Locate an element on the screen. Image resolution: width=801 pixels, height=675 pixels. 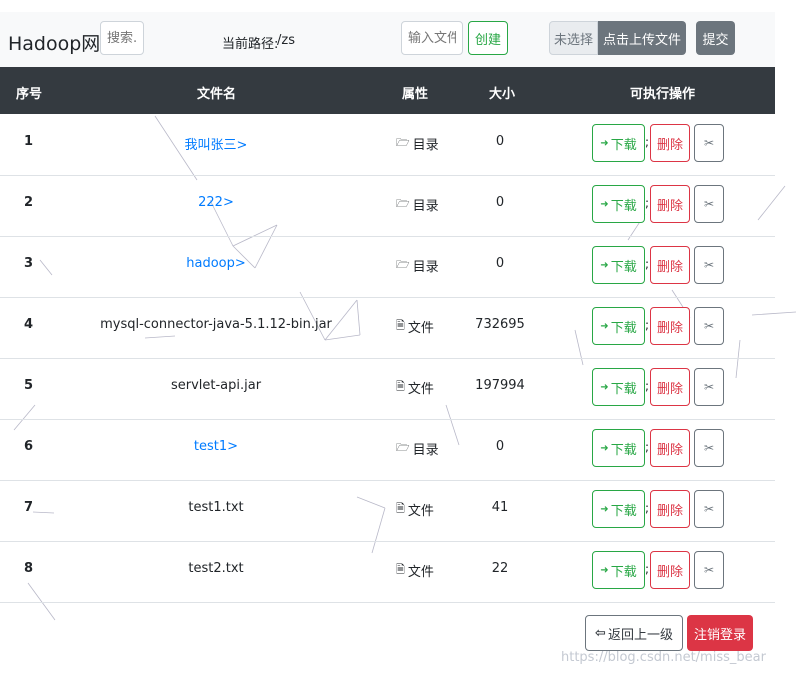
folder-link: 222> is located at coordinates (216, 202).